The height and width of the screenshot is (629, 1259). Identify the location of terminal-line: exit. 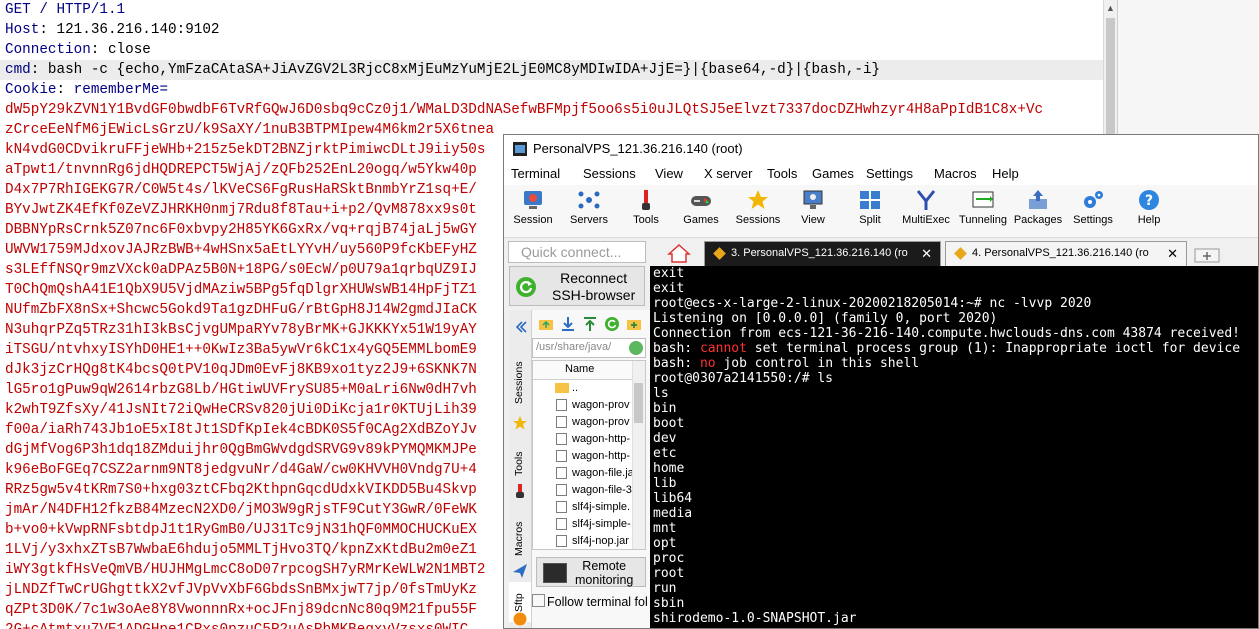
(669, 273).